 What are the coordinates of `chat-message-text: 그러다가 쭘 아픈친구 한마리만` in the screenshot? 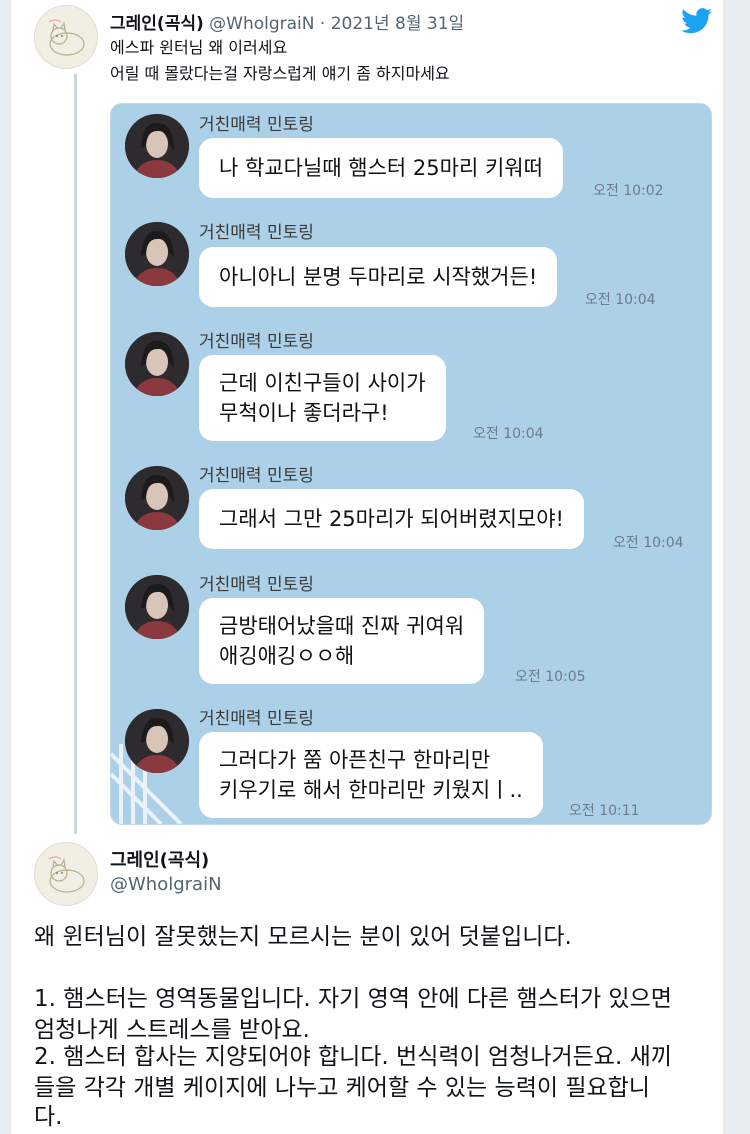 It's located at (355, 760).